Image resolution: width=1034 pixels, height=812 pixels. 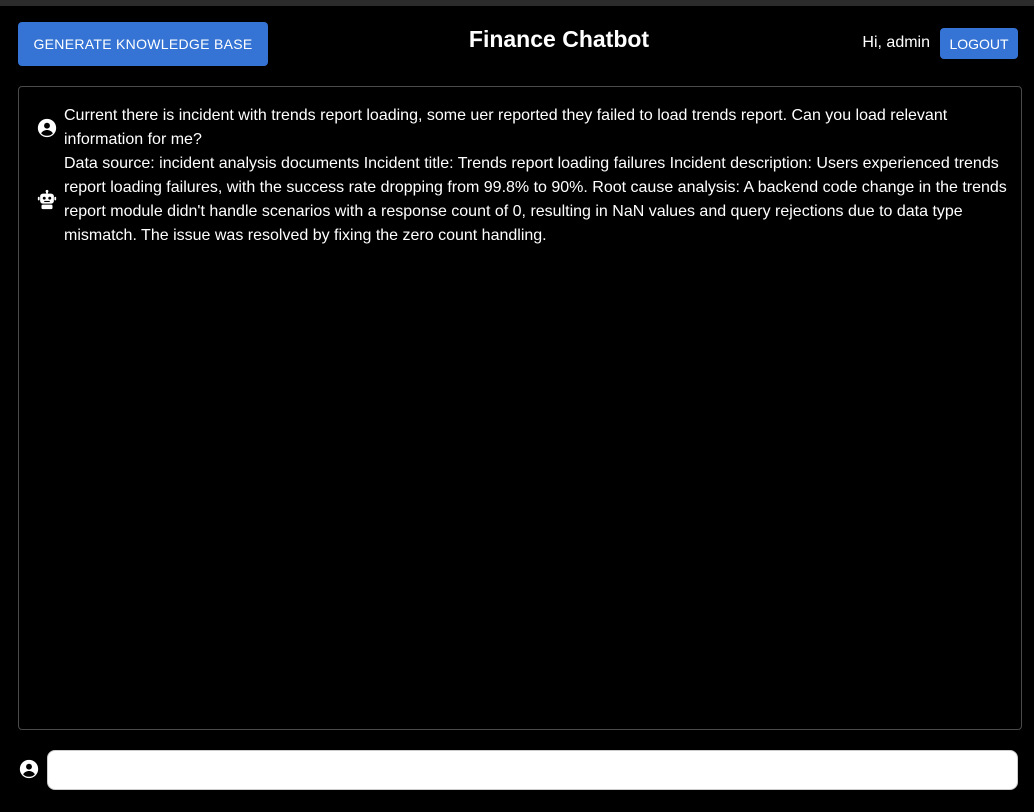 What do you see at coordinates (979, 43) in the screenshot?
I see `logout-button: LOGOUT` at bounding box center [979, 43].